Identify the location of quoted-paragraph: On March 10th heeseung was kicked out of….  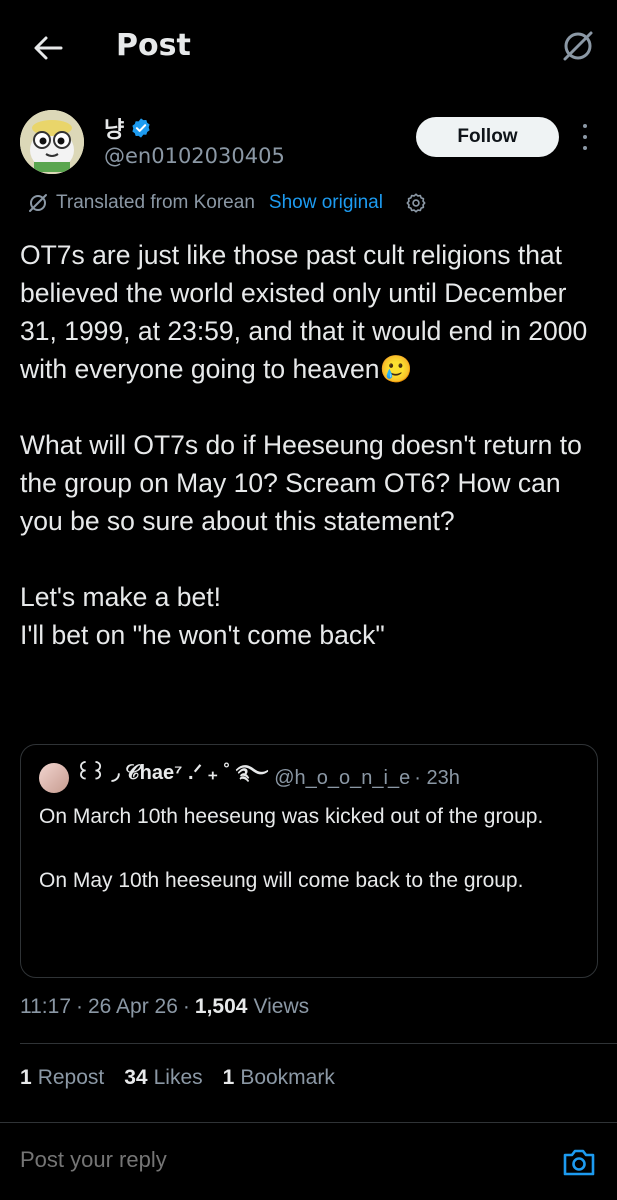
(291, 816).